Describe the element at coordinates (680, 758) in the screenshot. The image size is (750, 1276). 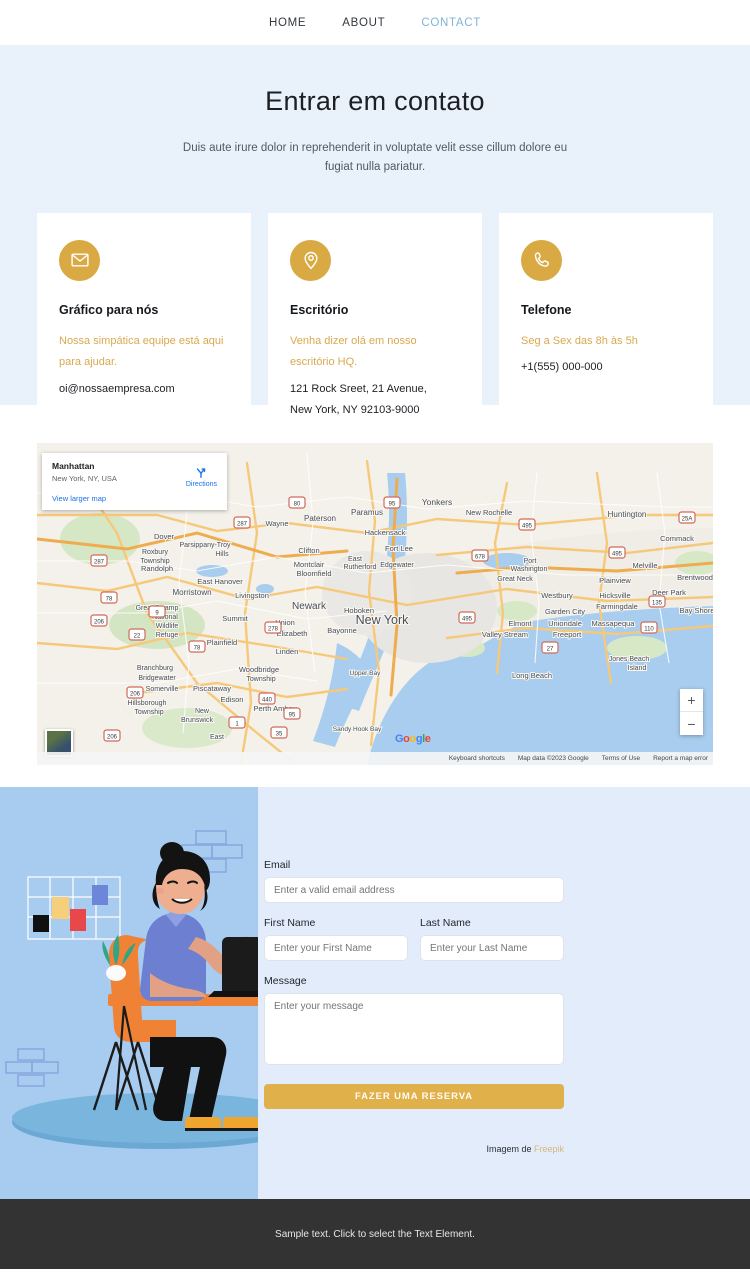
I see `report-map-error-link: Report a map error` at that location.